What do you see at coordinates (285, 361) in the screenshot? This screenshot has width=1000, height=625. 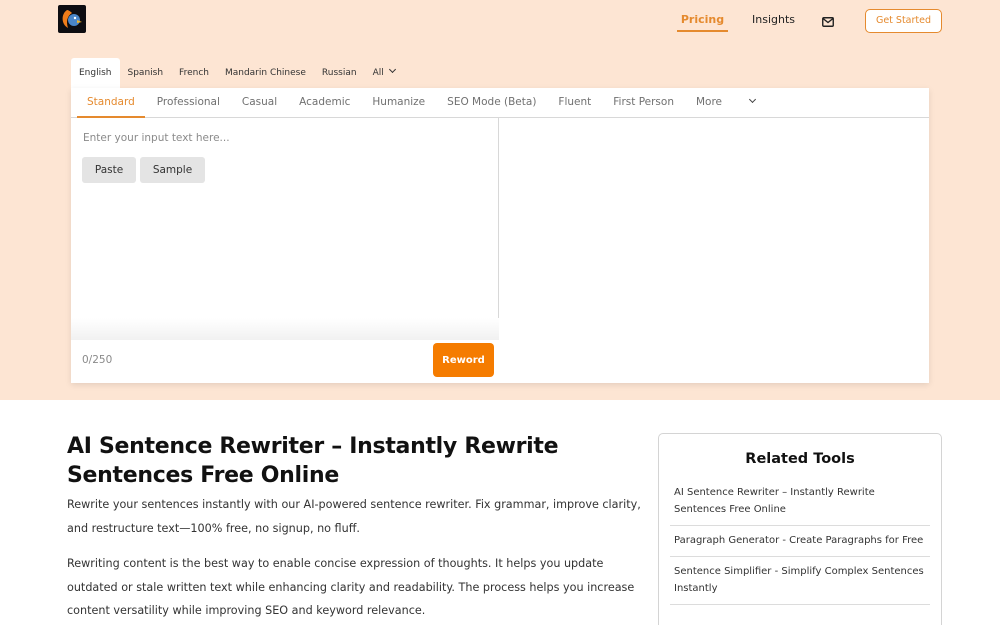 I see `input-footer: 0/250 Reword` at bounding box center [285, 361].